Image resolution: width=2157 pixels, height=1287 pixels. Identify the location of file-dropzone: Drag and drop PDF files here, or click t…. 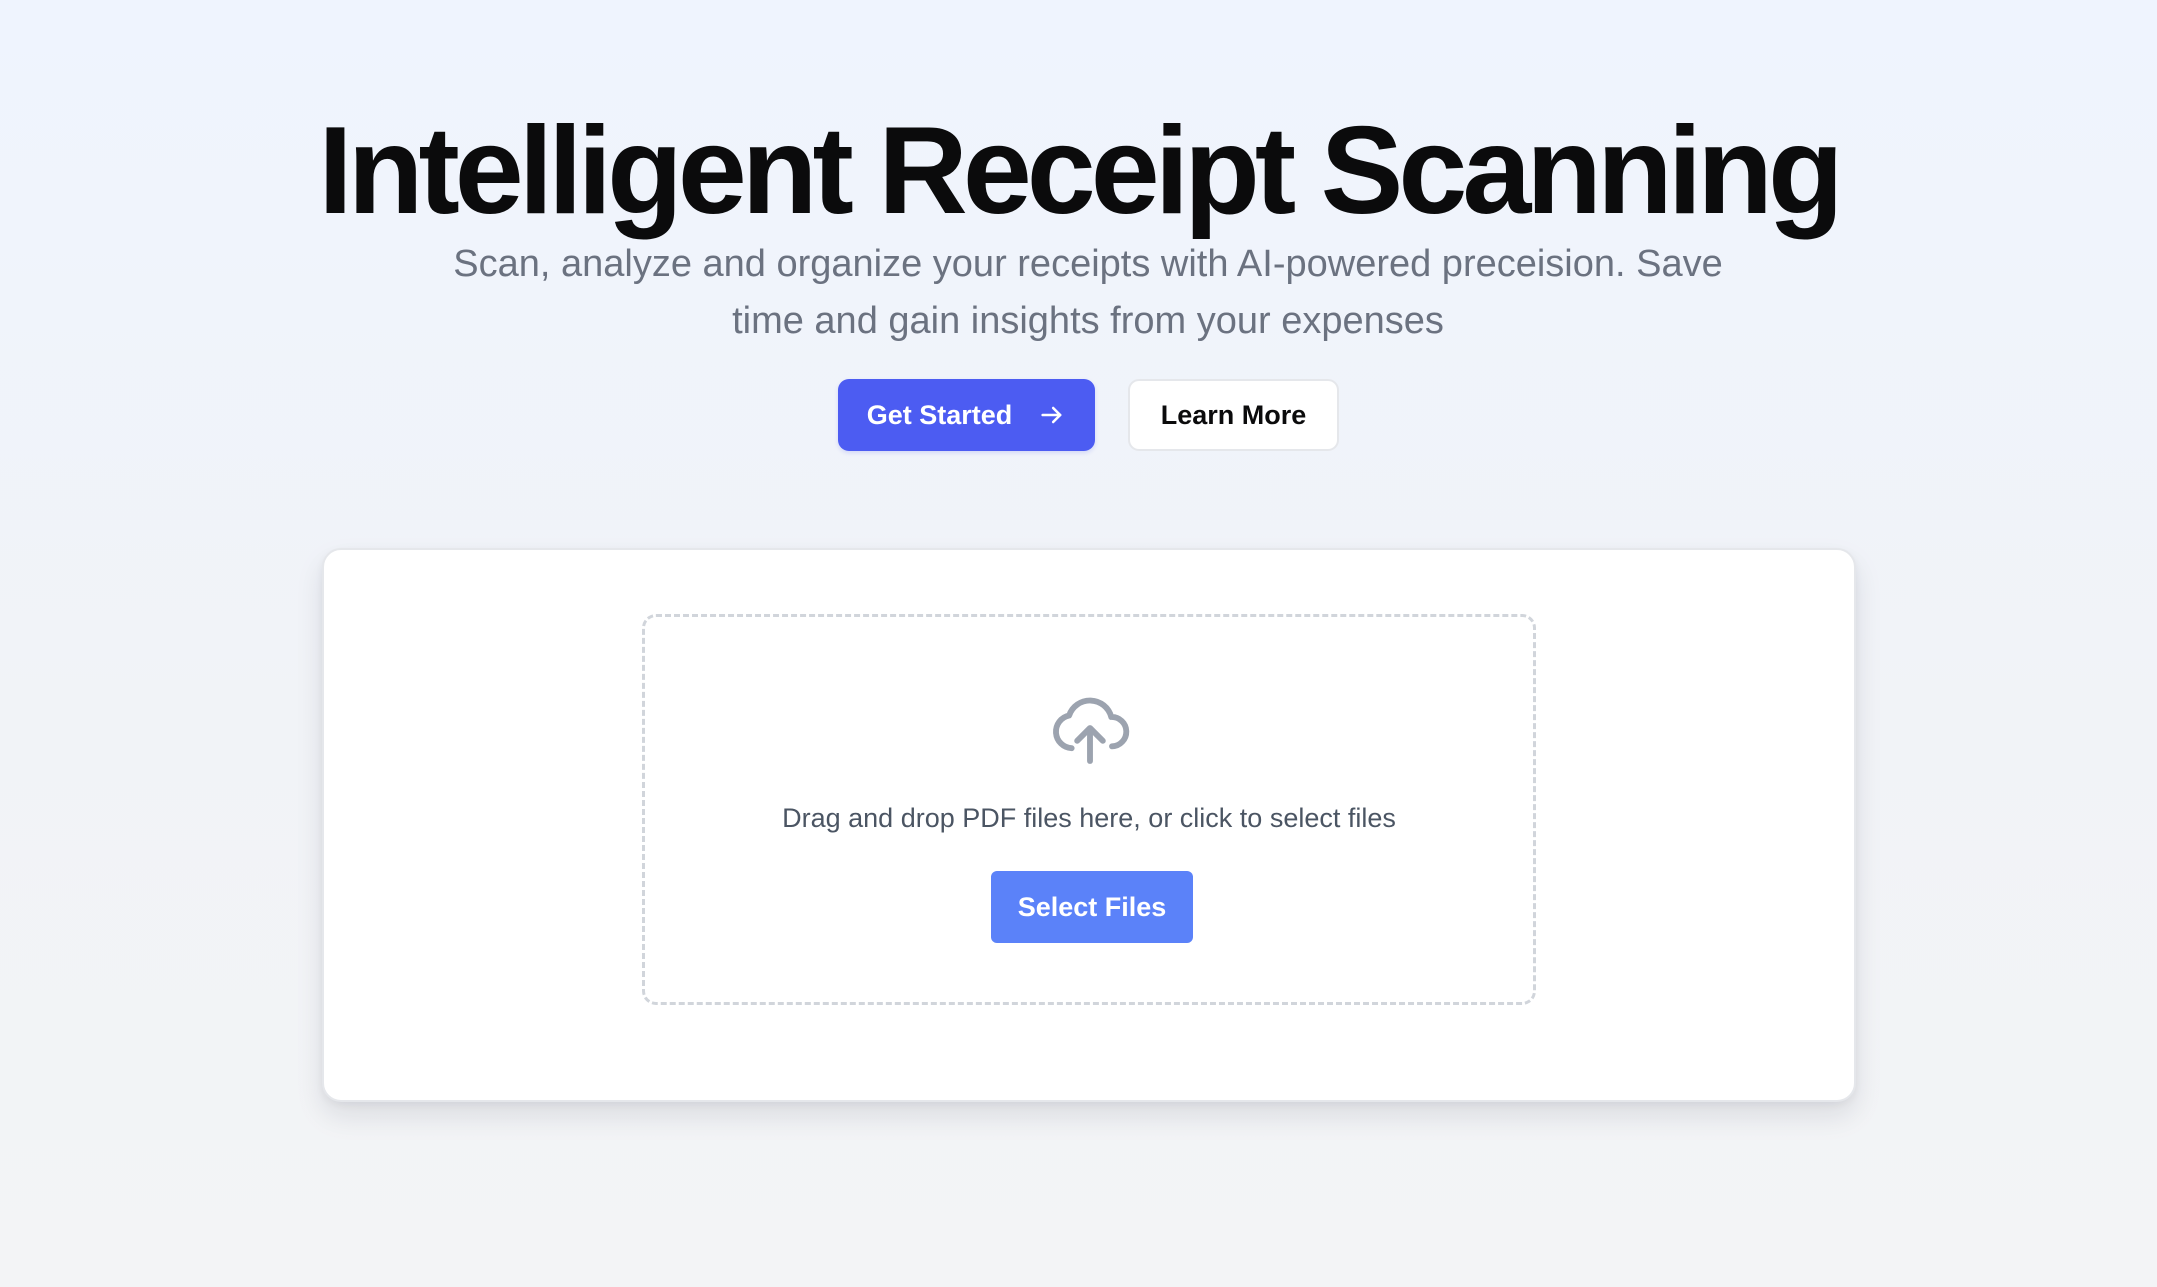
(1089, 809).